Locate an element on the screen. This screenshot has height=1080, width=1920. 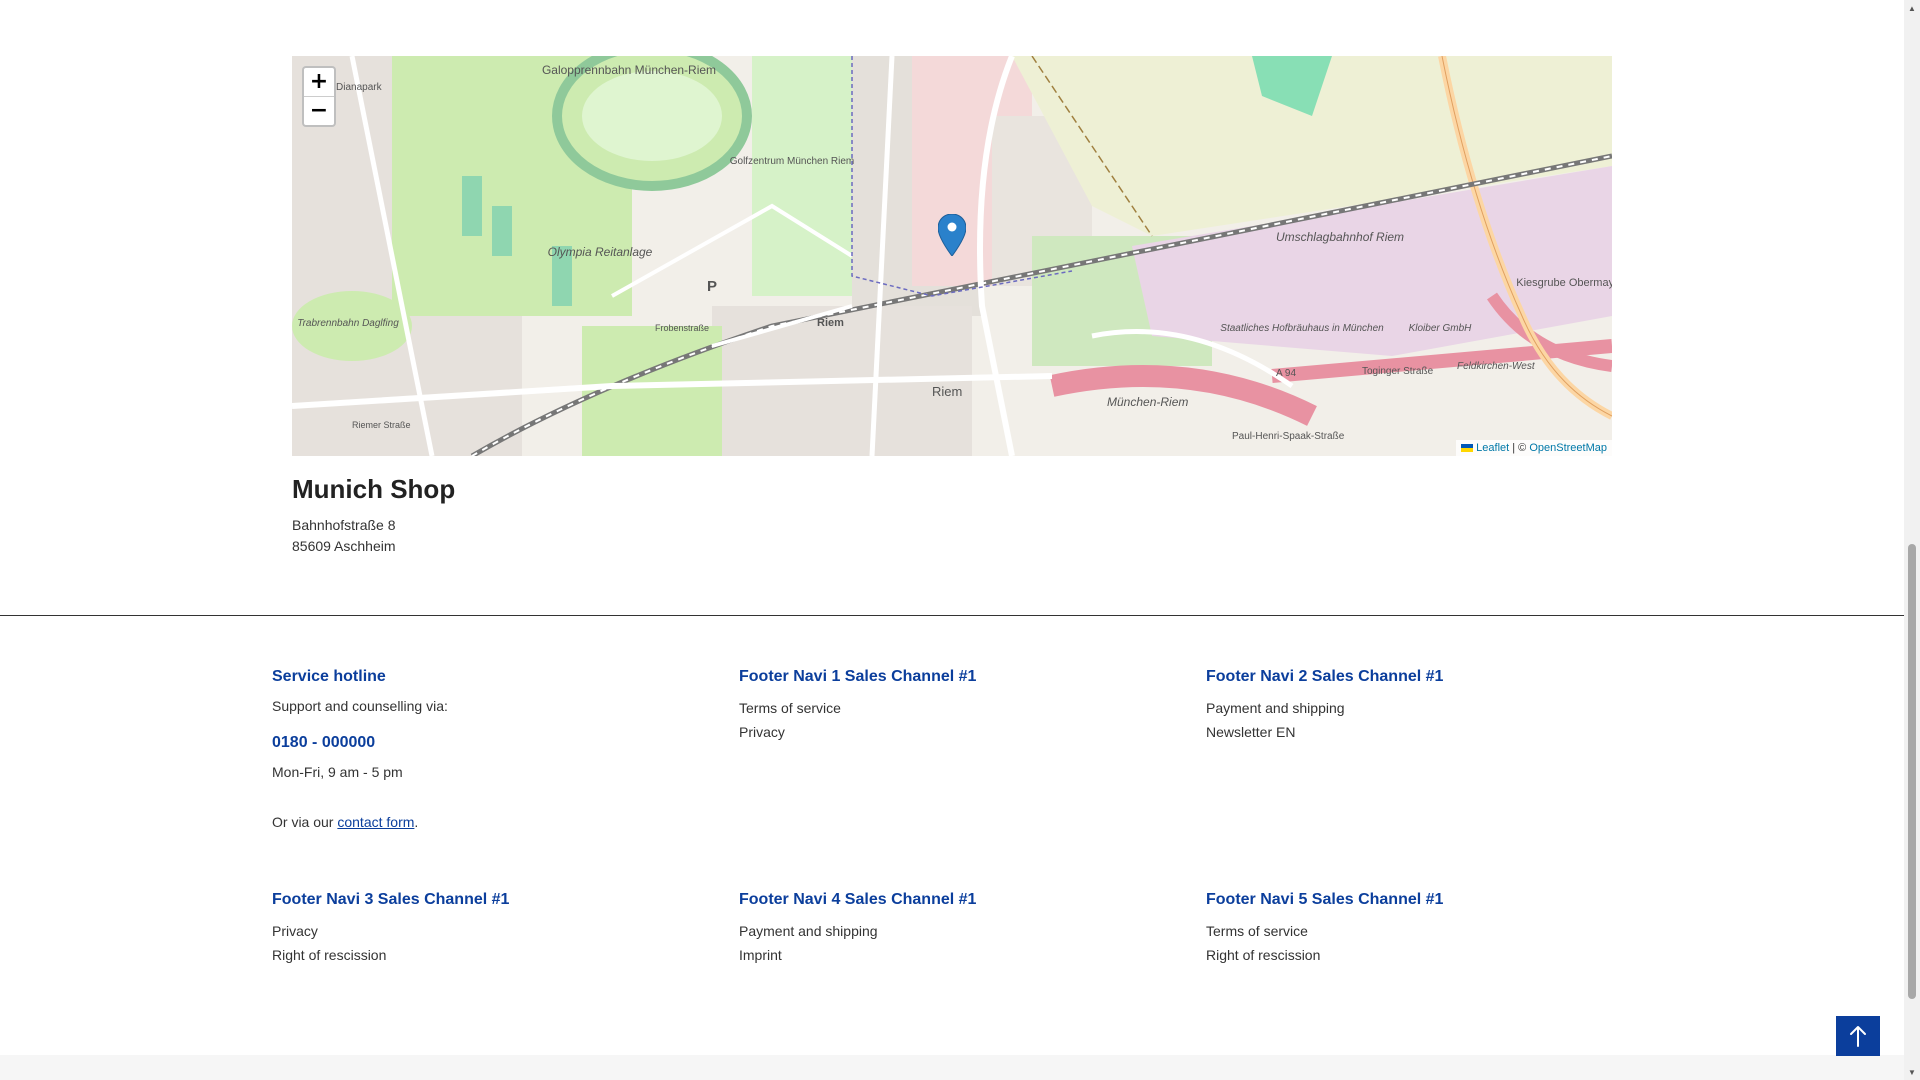
footer-navi-4-heading: Footer Navi 4 Sales Channel #1 is located at coordinates (858, 899).